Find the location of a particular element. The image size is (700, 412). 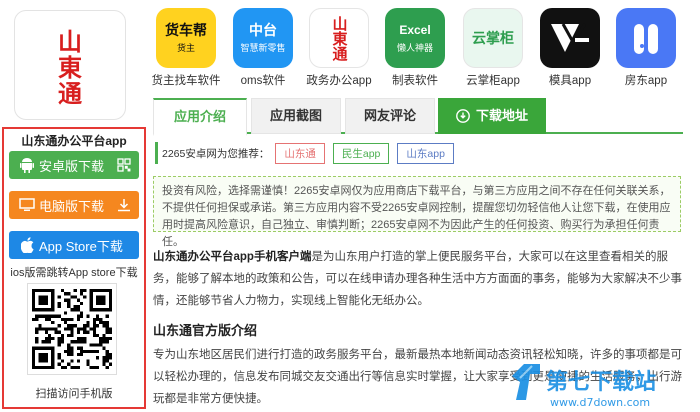

tab-comments: 网友评论 is located at coordinates (390, 116).